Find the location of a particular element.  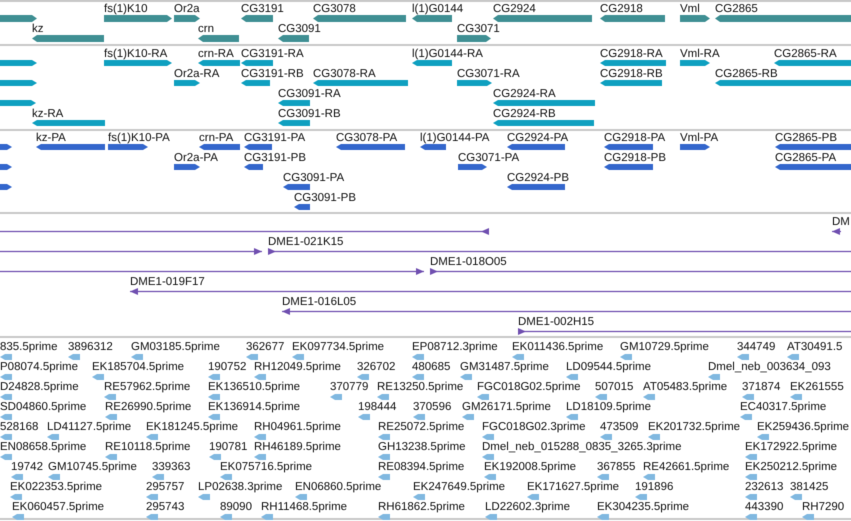

feature-label: EK136510.5prime is located at coordinates (254, 387).